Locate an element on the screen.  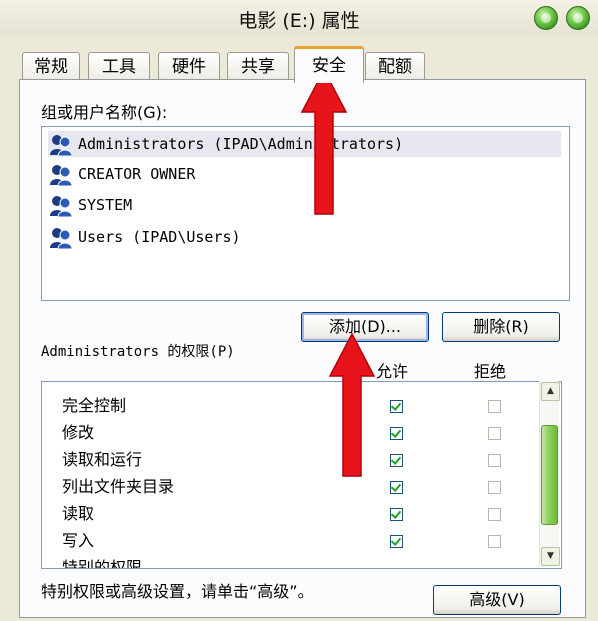
tab-general: 常规 is located at coordinates (51, 66).